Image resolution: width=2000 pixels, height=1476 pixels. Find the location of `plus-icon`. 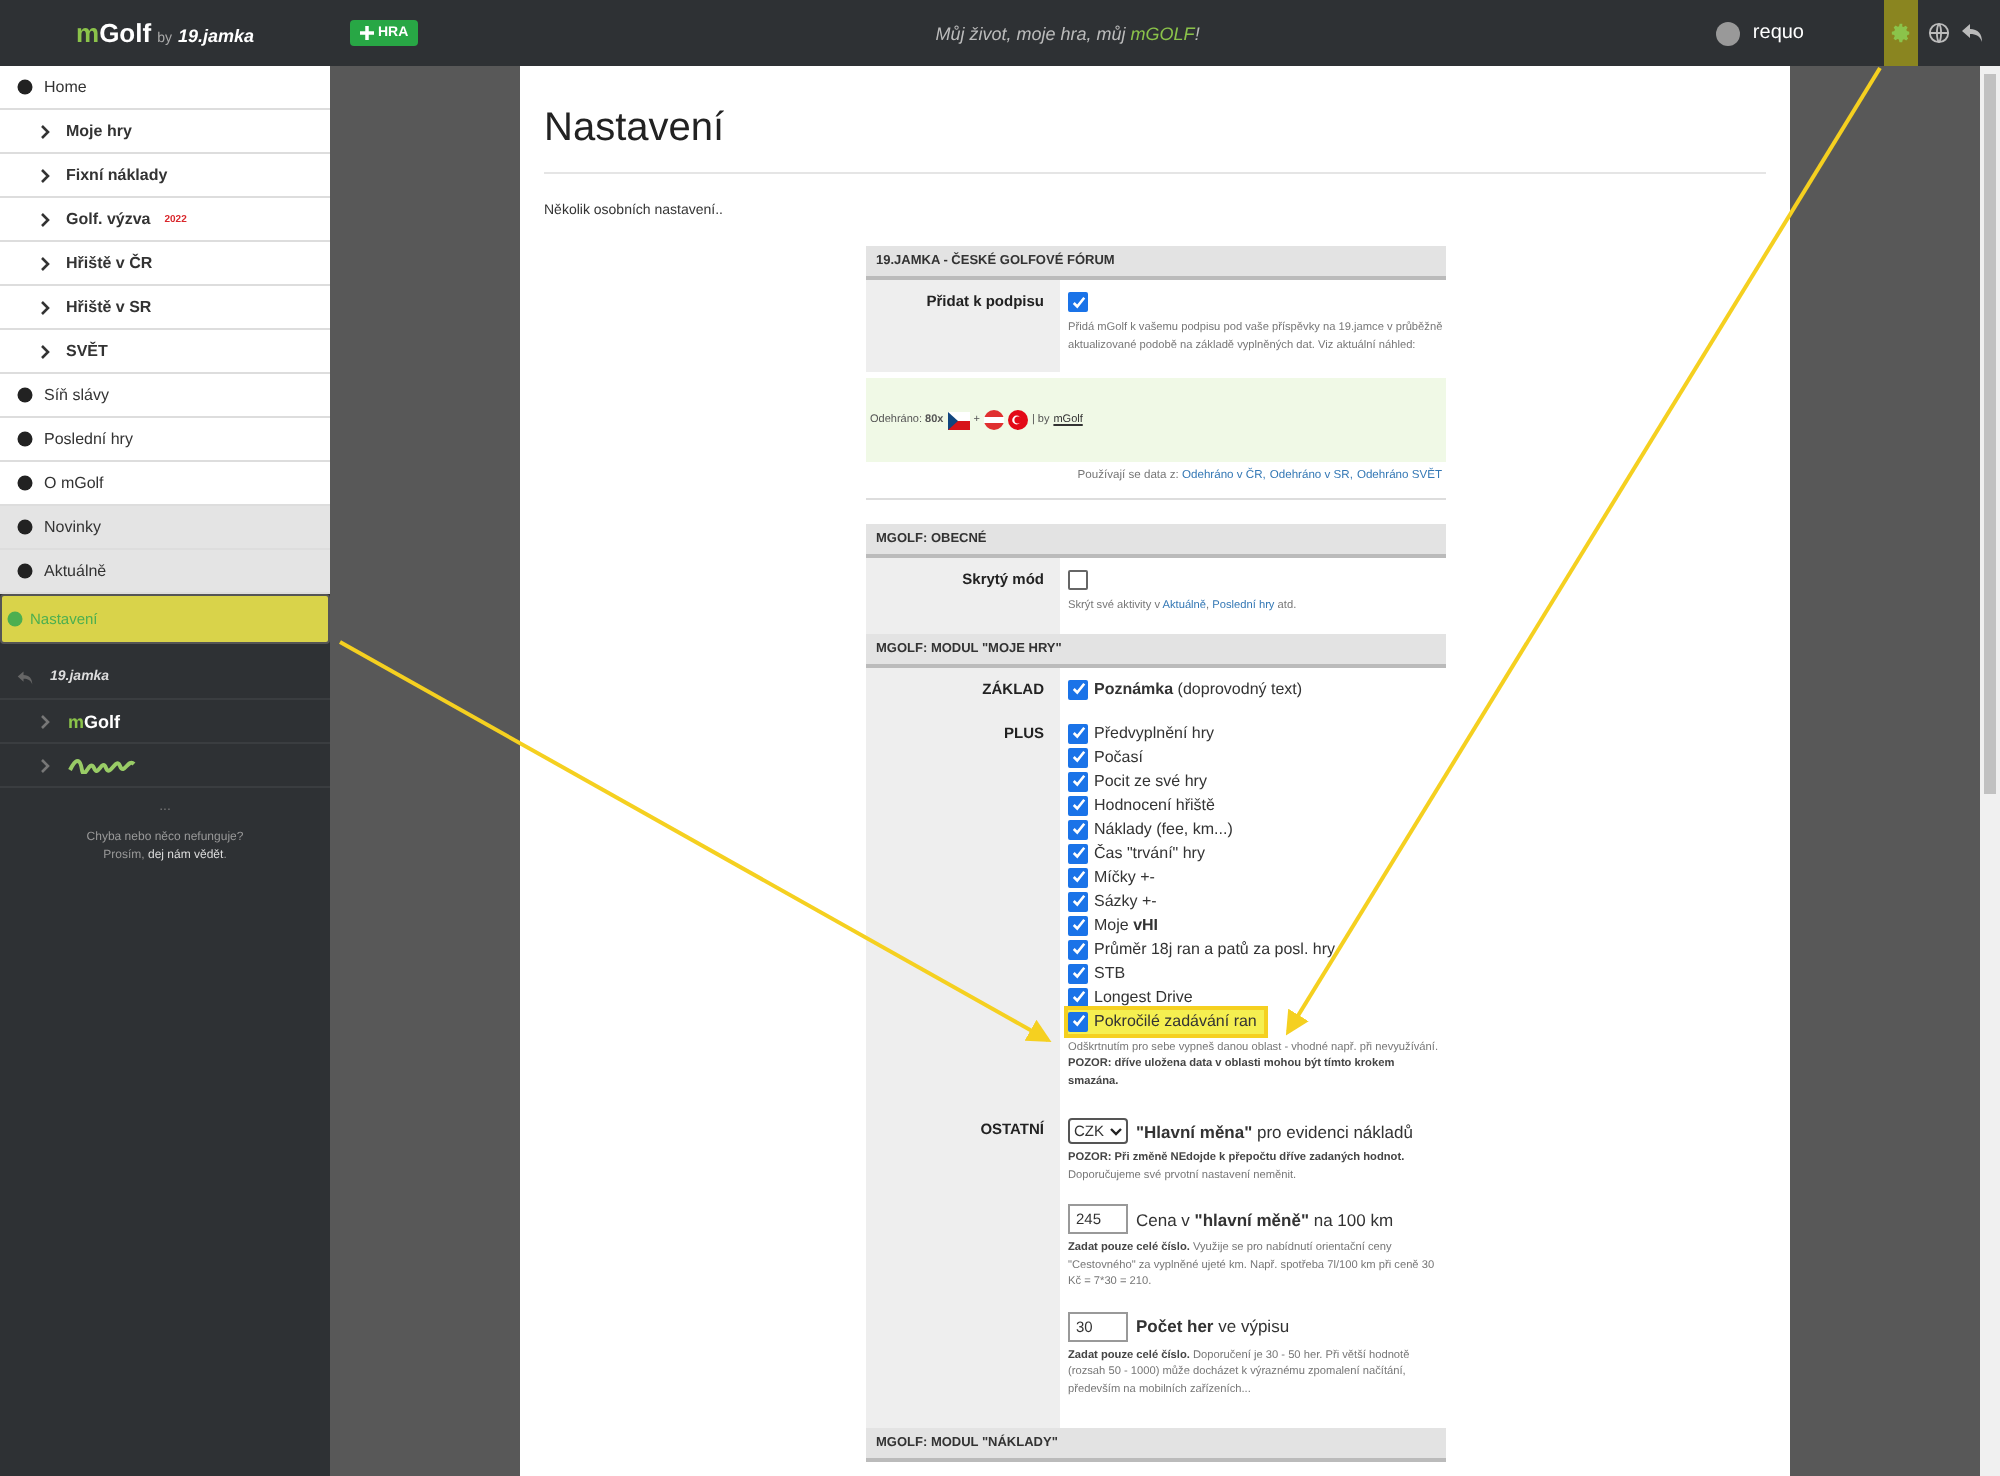

plus-icon is located at coordinates (367, 33).